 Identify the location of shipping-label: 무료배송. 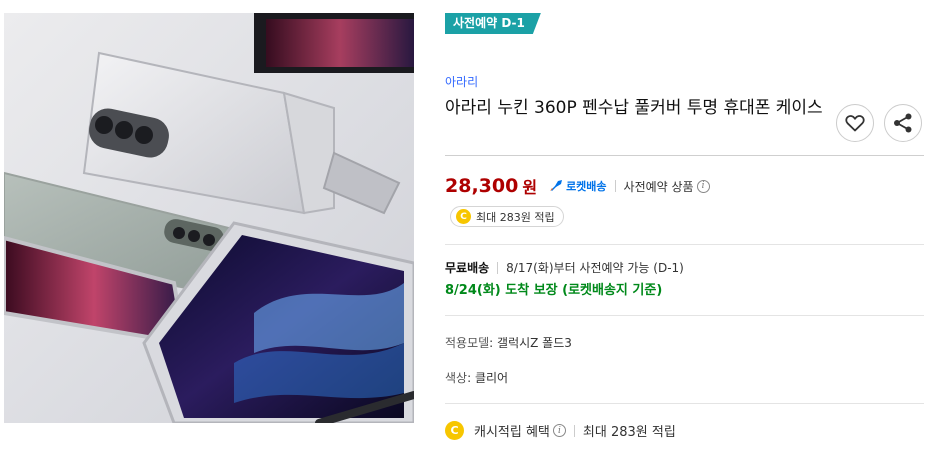
(467, 268).